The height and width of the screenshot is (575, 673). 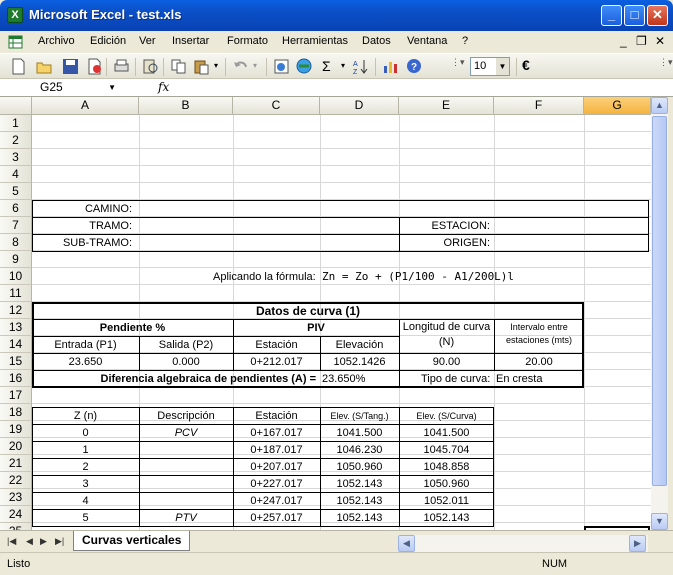 I want to click on row-header-2: 2, so click(x=16, y=140).